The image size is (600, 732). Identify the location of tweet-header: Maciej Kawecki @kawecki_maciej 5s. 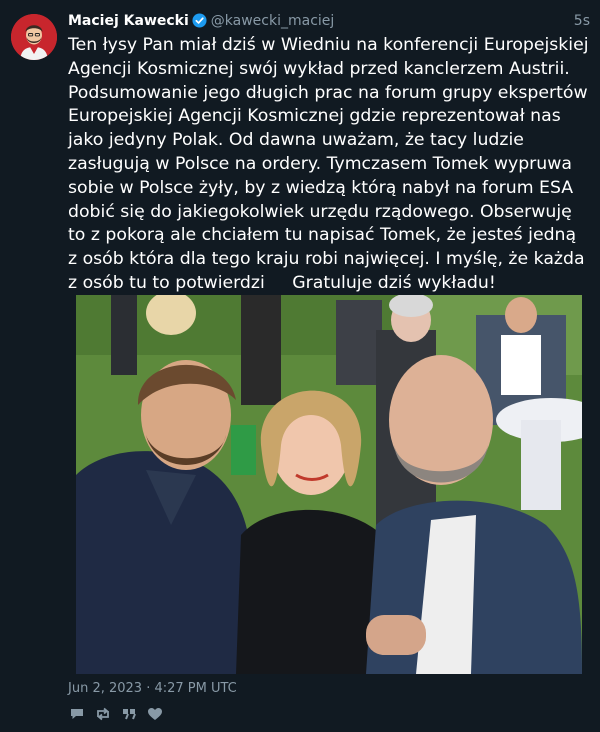
(329, 21).